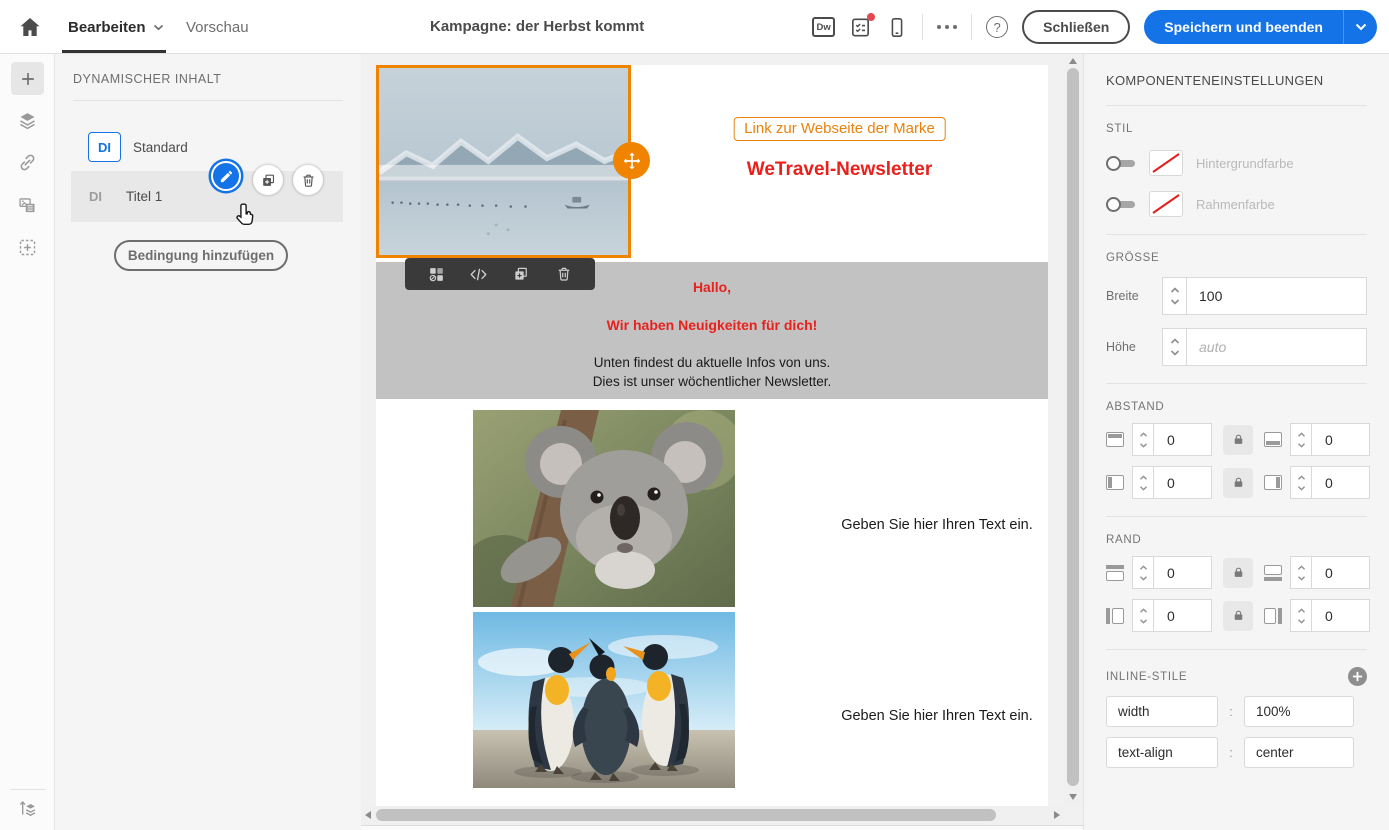 This screenshot has width=1389, height=830. I want to click on hero-image-selected, so click(503, 161).